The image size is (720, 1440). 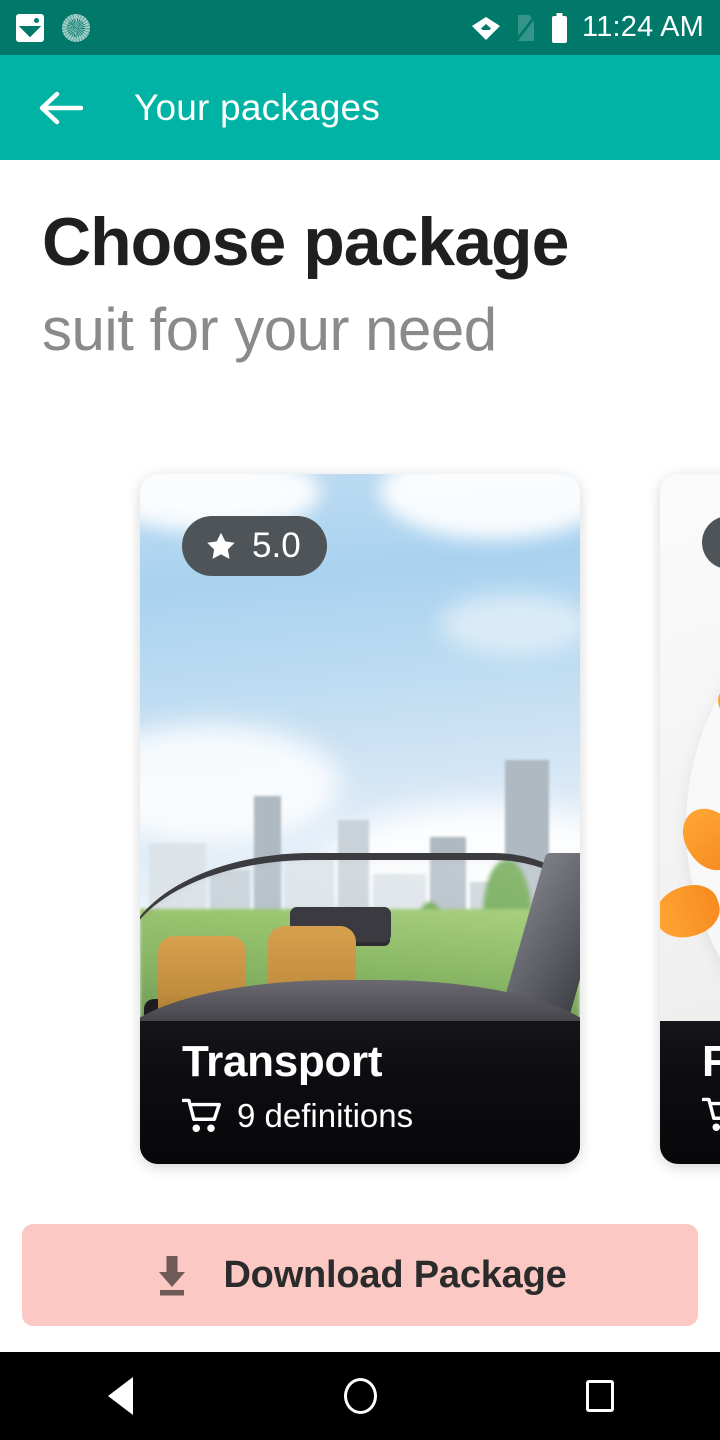 What do you see at coordinates (305, 242) in the screenshot?
I see `page-title: Choose package` at bounding box center [305, 242].